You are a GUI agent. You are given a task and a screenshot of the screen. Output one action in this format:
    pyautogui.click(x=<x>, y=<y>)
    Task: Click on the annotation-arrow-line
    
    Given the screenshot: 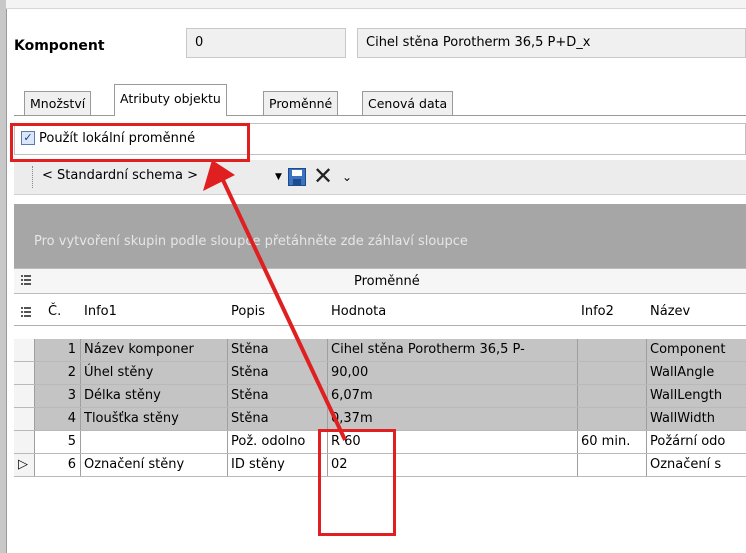 What is the action you would take?
    pyautogui.click(x=283, y=309)
    